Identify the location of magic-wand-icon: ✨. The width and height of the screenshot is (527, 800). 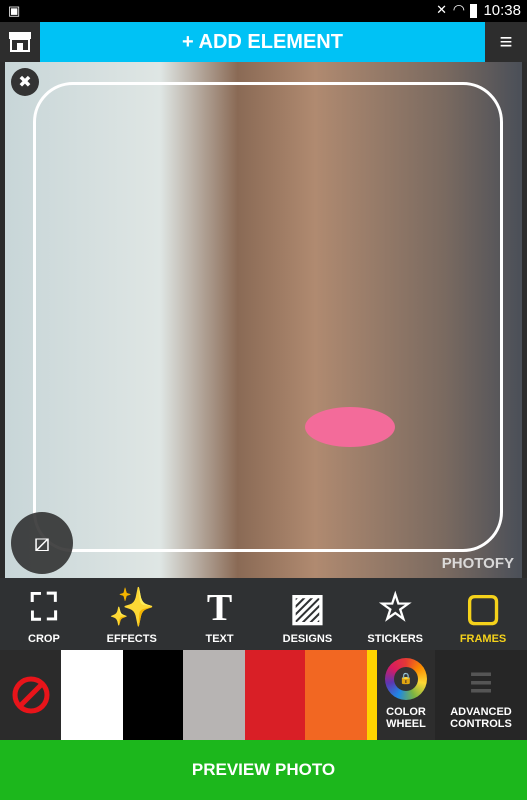
(132, 608).